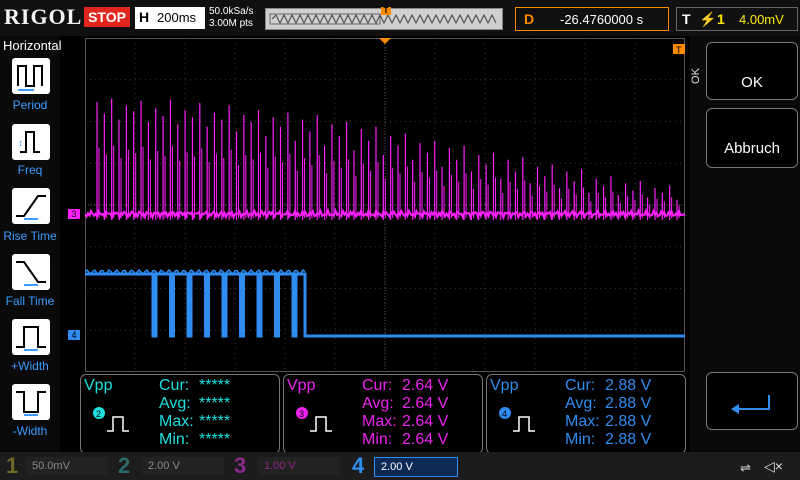  What do you see at coordinates (31, 142) in the screenshot?
I see `frequency-button: ↕` at bounding box center [31, 142].